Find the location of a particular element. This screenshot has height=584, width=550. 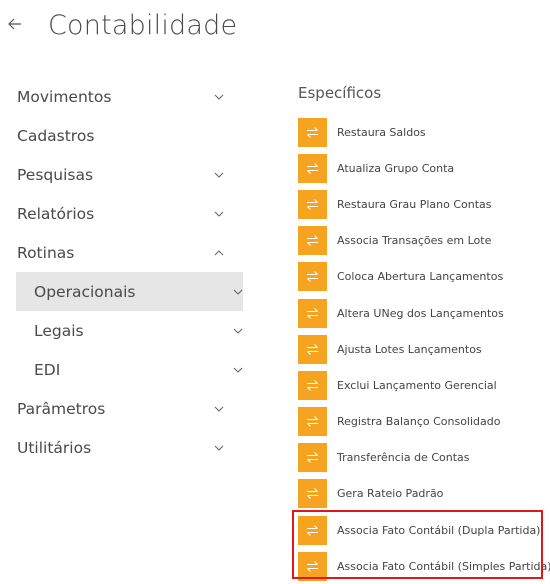

page-header: Contabilidade is located at coordinates (122, 25).